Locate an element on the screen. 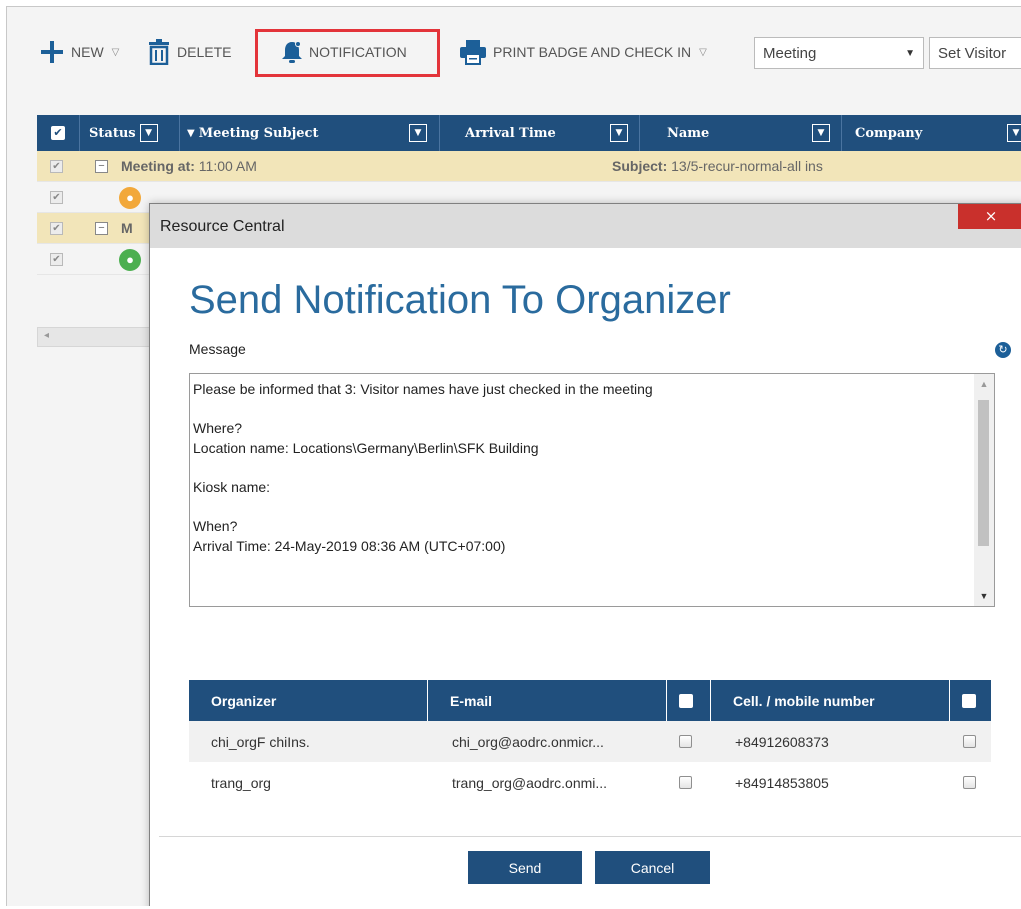 The image size is (1021, 909). print-badge-label: PRINT BADGE AND CHECK IN is located at coordinates (592, 52).